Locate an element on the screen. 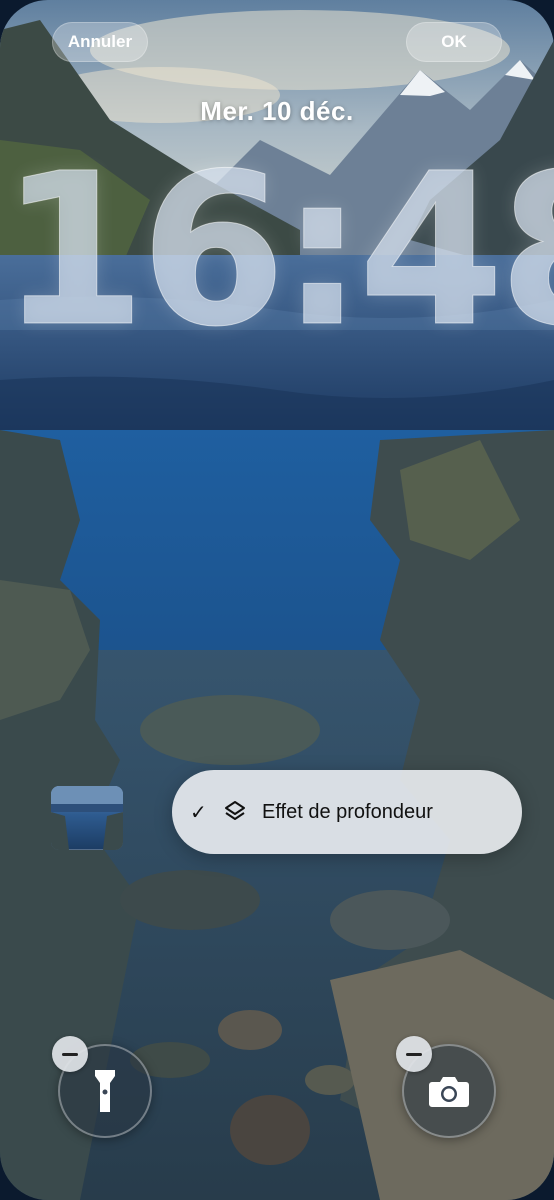 The width and height of the screenshot is (554, 1200). remove-flashlight-button is located at coordinates (70, 1054).